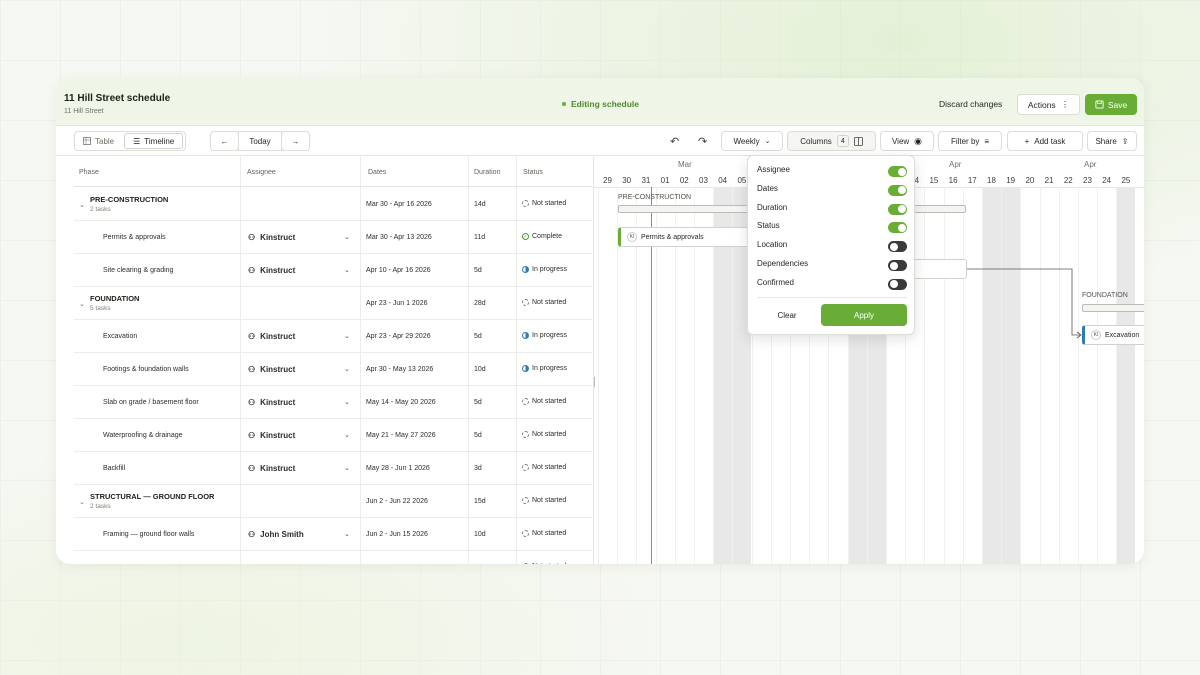 This screenshot has width=1200, height=675. Describe the element at coordinates (702, 141) in the screenshot. I see `redo-button: ↷` at that location.